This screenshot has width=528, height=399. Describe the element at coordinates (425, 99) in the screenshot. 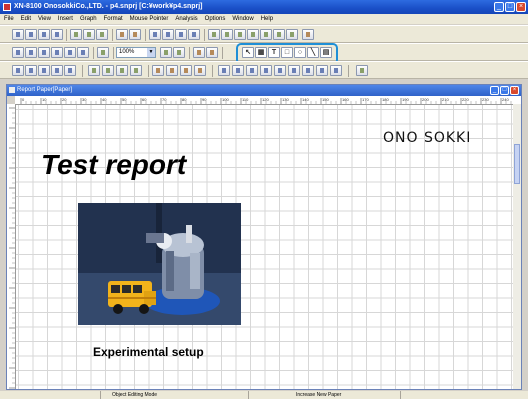

I see `ruler-label: 200` at that location.